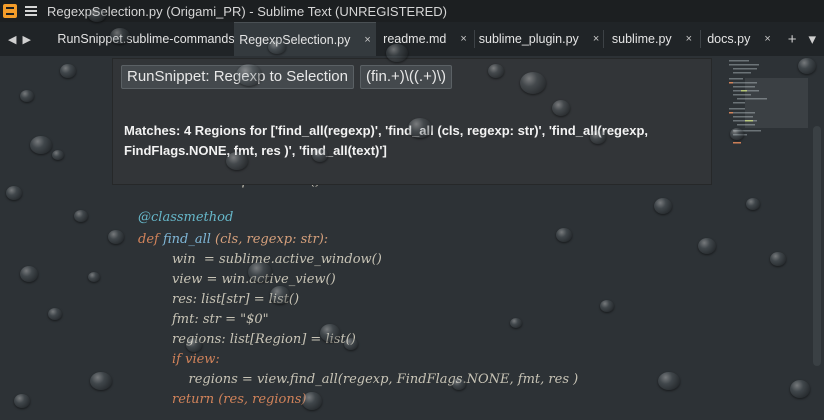  What do you see at coordinates (792, 39) in the screenshot?
I see `new-tab-icon: +` at bounding box center [792, 39].